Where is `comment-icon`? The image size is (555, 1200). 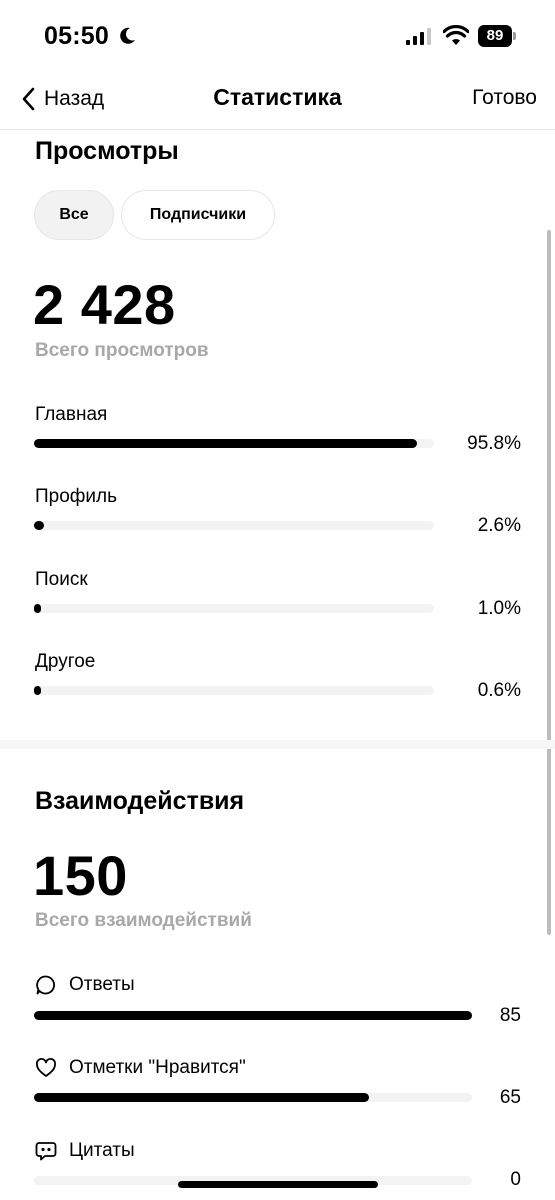
comment-icon is located at coordinates (45, 985).